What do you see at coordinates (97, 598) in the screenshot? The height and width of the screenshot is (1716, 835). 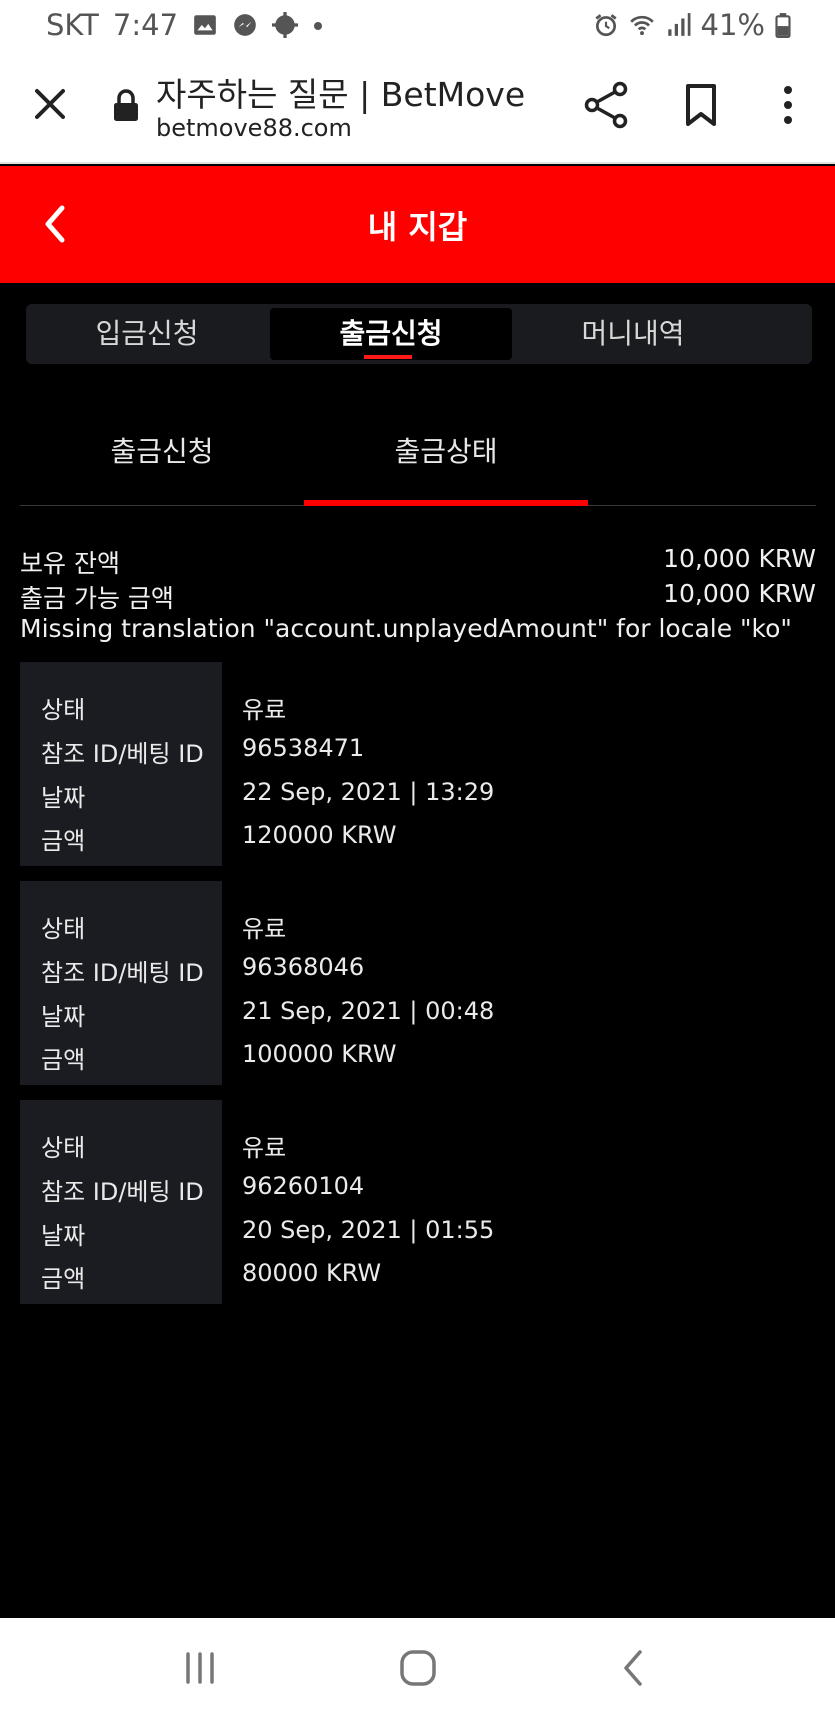 I see `withdrawable-label: 출금 가능 금액` at bounding box center [97, 598].